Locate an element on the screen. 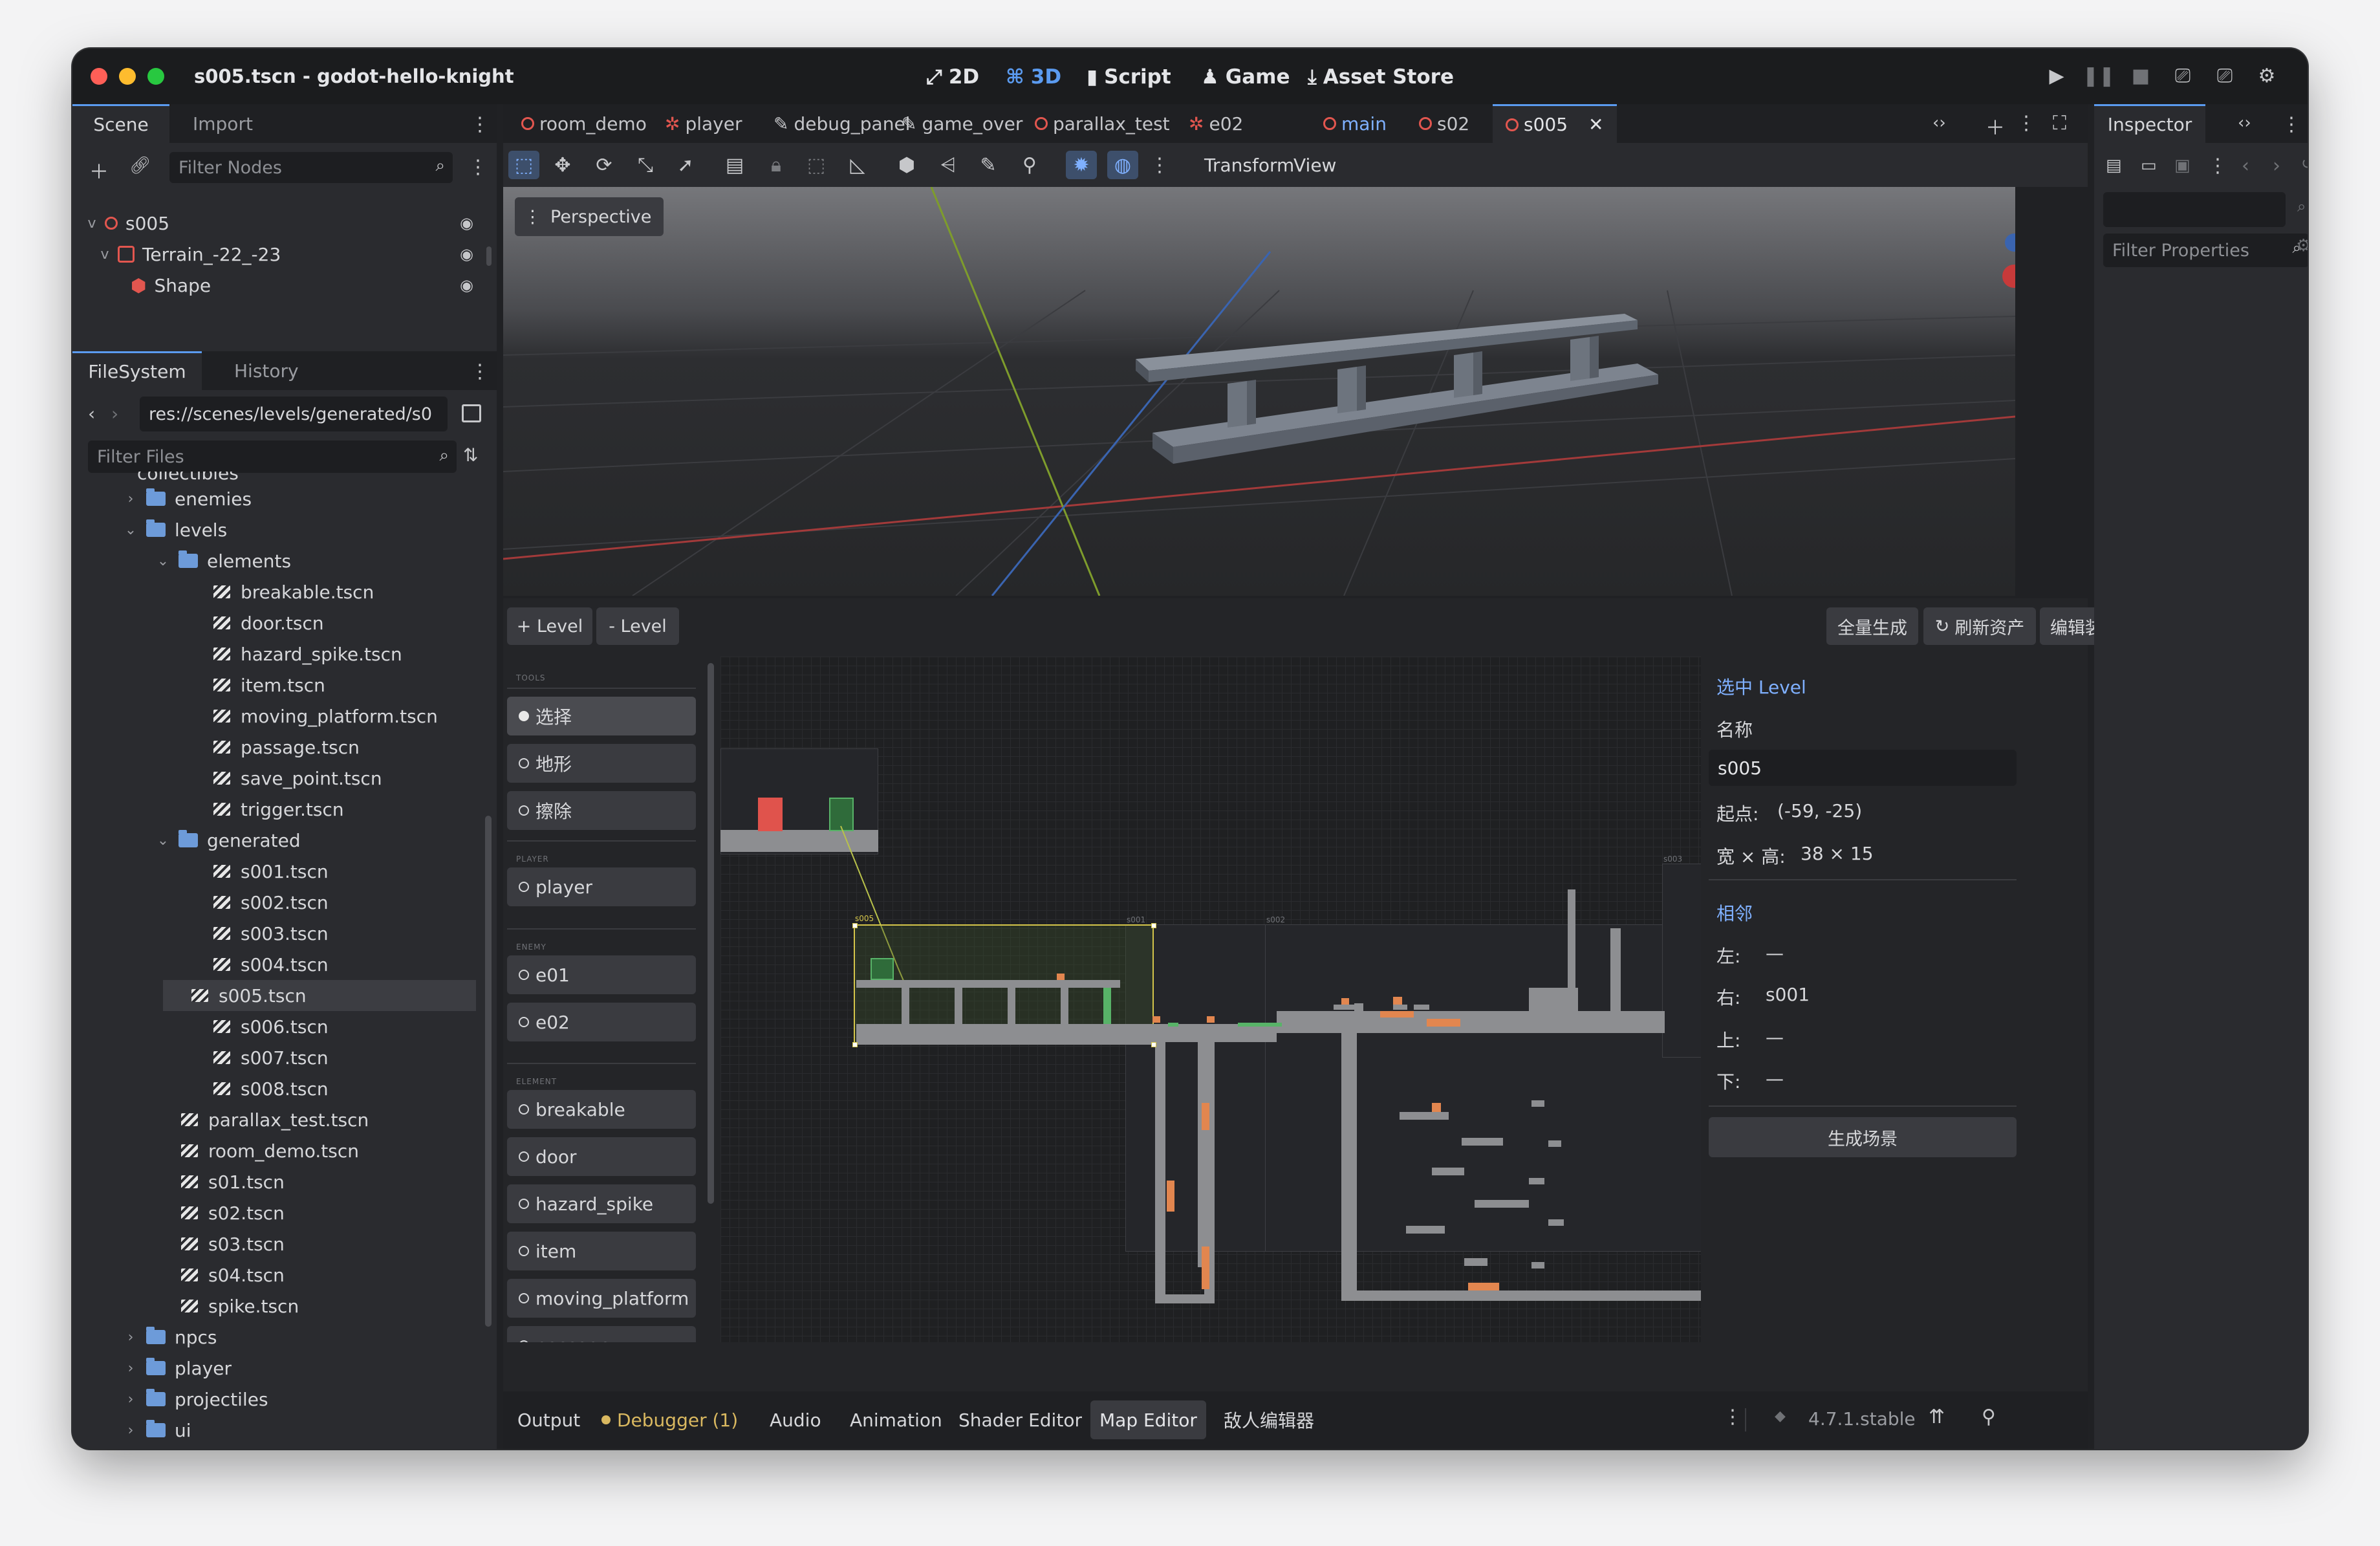  file-item: s01.tscn is located at coordinates (272, 1181).